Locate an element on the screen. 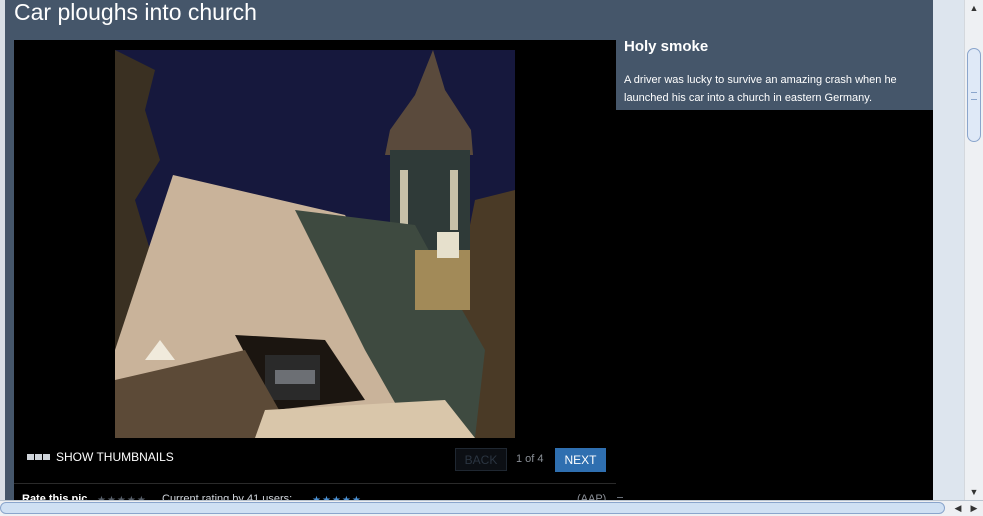 The image size is (983, 516). horizontal-scrollbar: ◀ ▶ is located at coordinates (491, 508).